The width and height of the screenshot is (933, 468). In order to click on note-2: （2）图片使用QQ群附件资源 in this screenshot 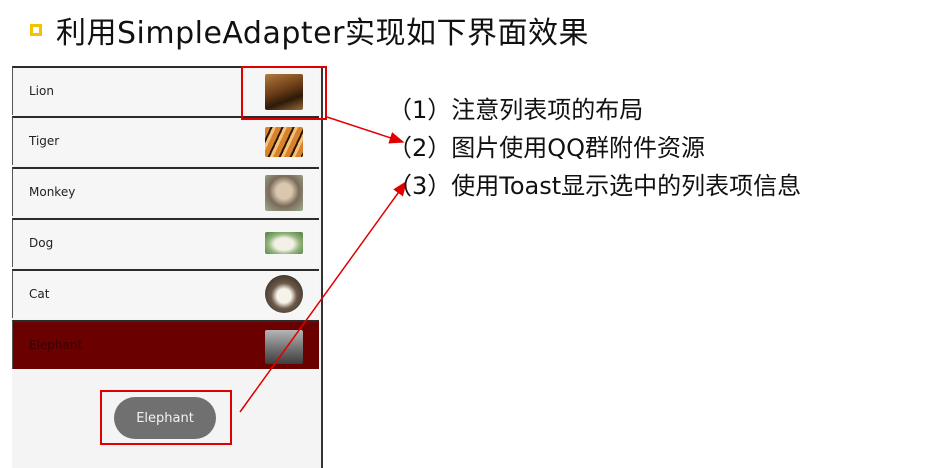, I will do `click(547, 148)`.